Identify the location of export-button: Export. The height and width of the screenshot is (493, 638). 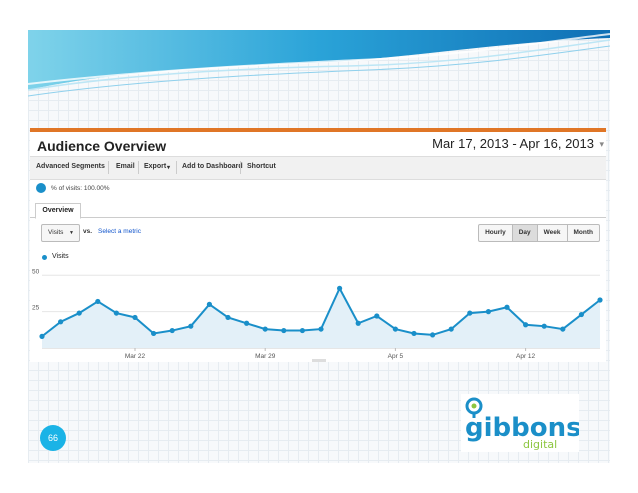
(155, 166).